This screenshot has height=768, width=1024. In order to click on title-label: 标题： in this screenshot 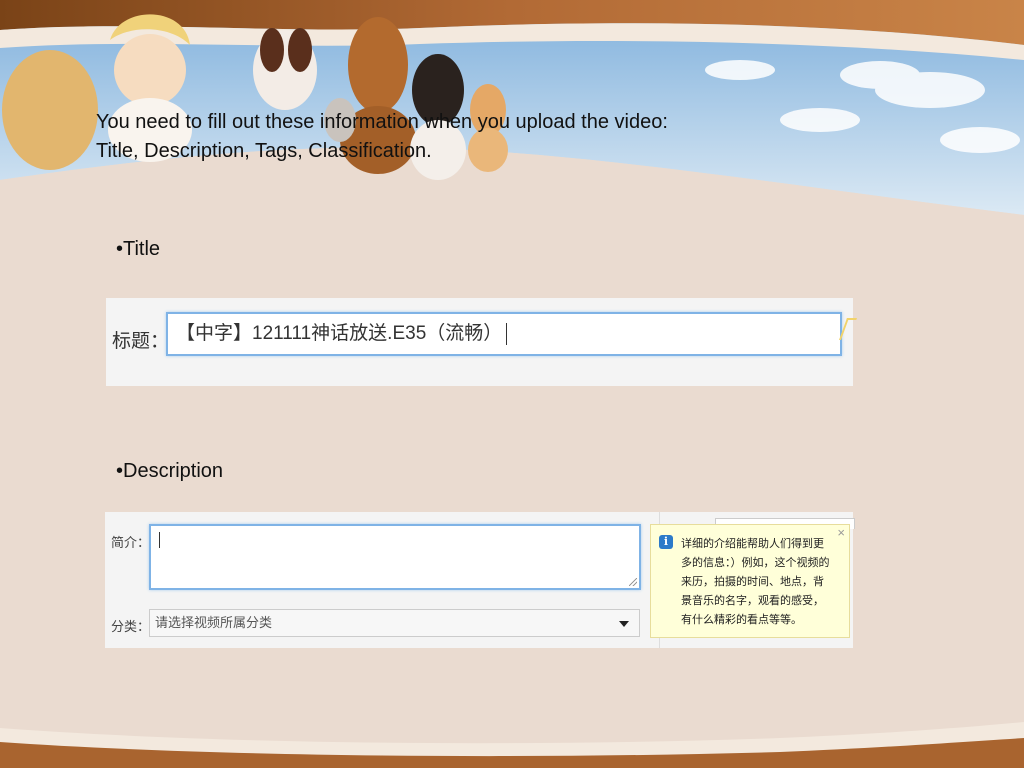, I will do `click(141, 341)`.